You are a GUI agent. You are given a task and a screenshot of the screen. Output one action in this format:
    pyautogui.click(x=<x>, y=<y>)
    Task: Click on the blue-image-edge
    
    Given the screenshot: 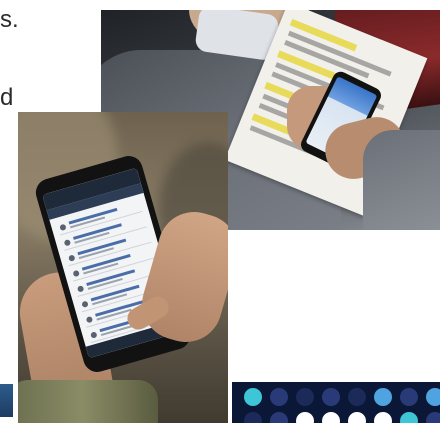 What is the action you would take?
    pyautogui.click(x=6, y=400)
    